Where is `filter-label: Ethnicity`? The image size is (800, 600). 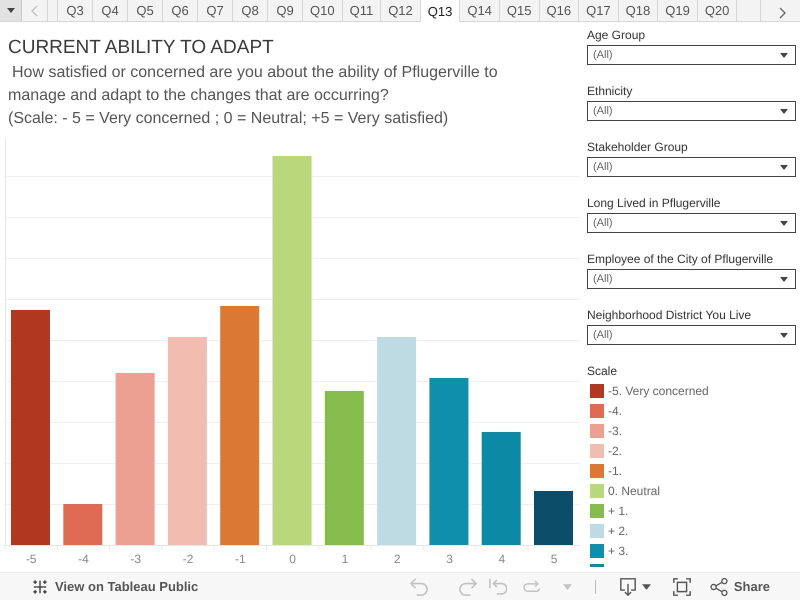 filter-label: Ethnicity is located at coordinates (610, 91).